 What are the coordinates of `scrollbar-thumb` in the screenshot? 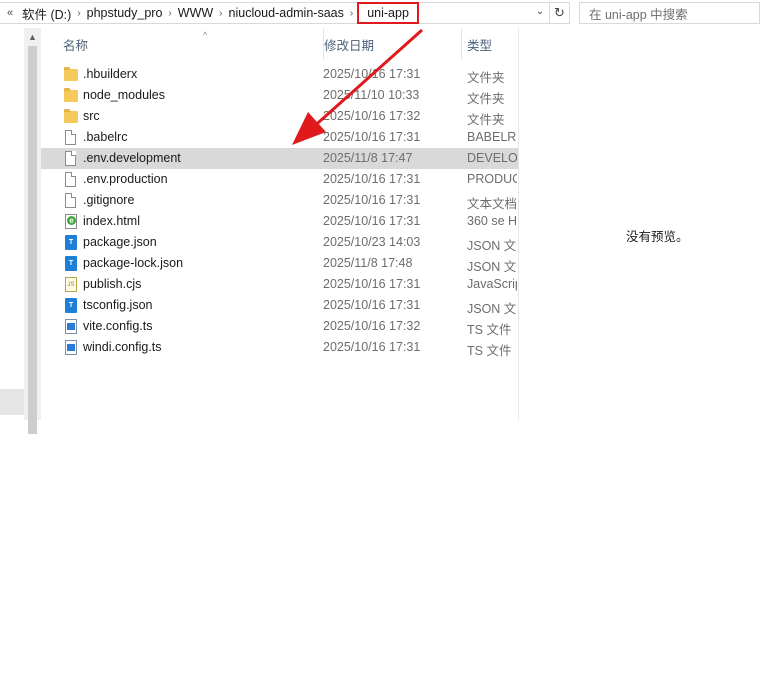 It's located at (32, 240).